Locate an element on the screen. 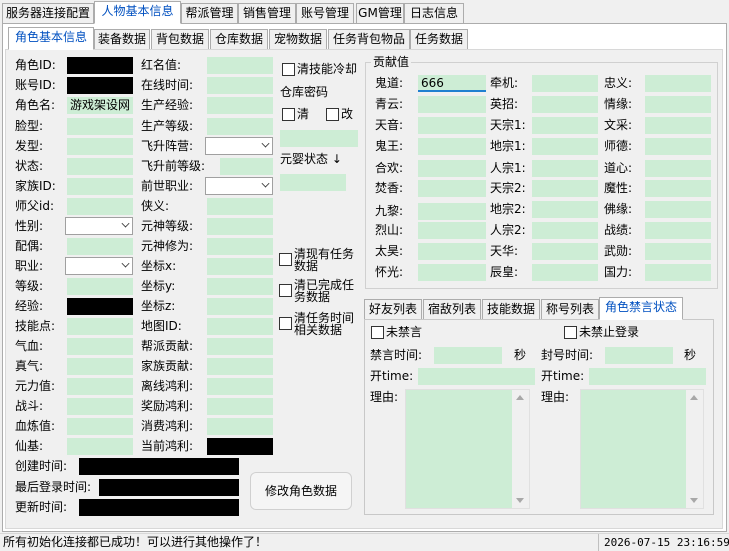 Image resolution: width=729 pixels, height=551 pixels. face-field is located at coordinates (100, 126).